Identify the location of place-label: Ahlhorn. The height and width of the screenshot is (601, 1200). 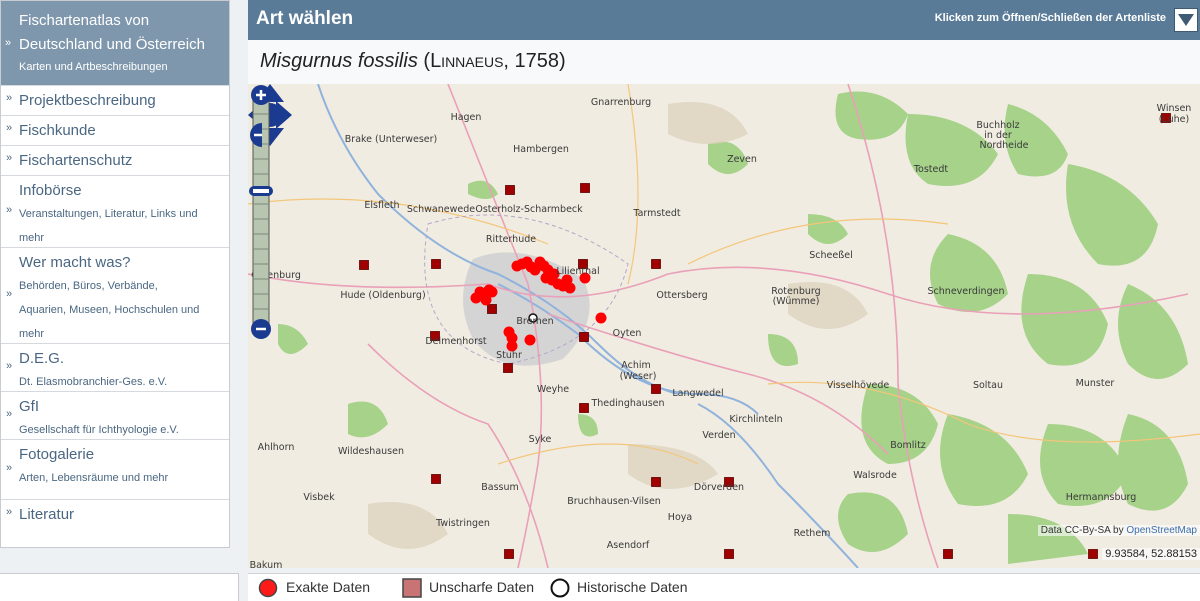
(276, 447).